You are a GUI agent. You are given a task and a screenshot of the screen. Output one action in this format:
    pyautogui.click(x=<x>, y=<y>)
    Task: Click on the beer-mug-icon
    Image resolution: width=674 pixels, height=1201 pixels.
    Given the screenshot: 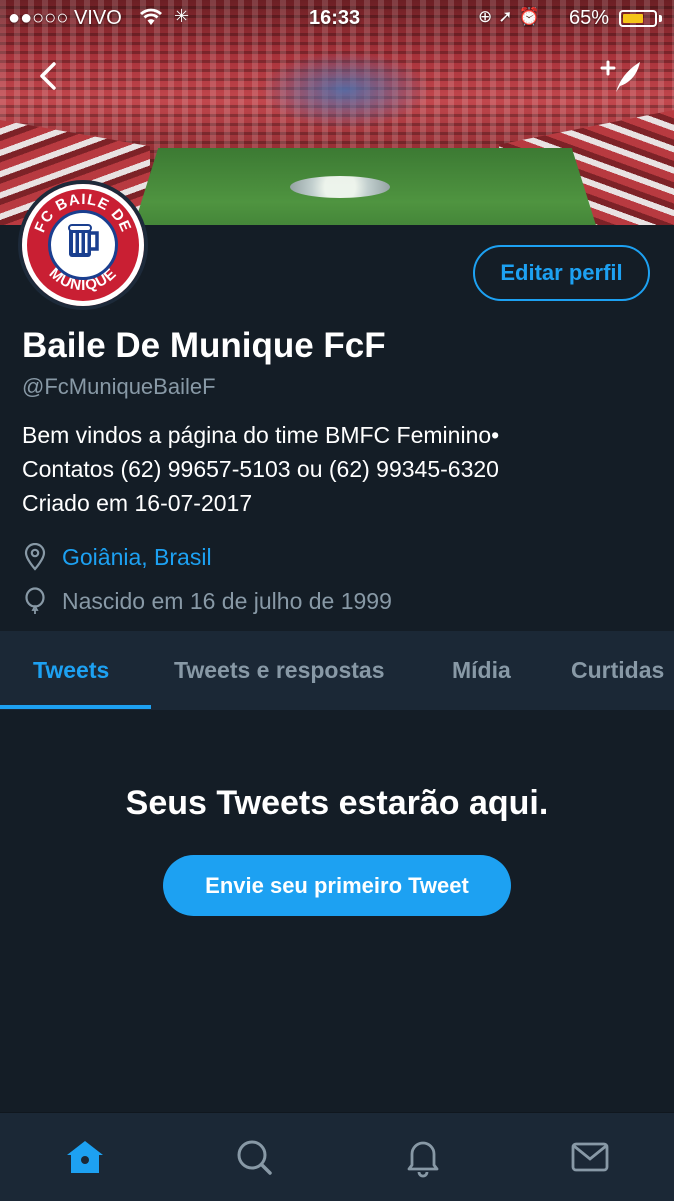 What is the action you would take?
    pyautogui.click(x=83, y=240)
    